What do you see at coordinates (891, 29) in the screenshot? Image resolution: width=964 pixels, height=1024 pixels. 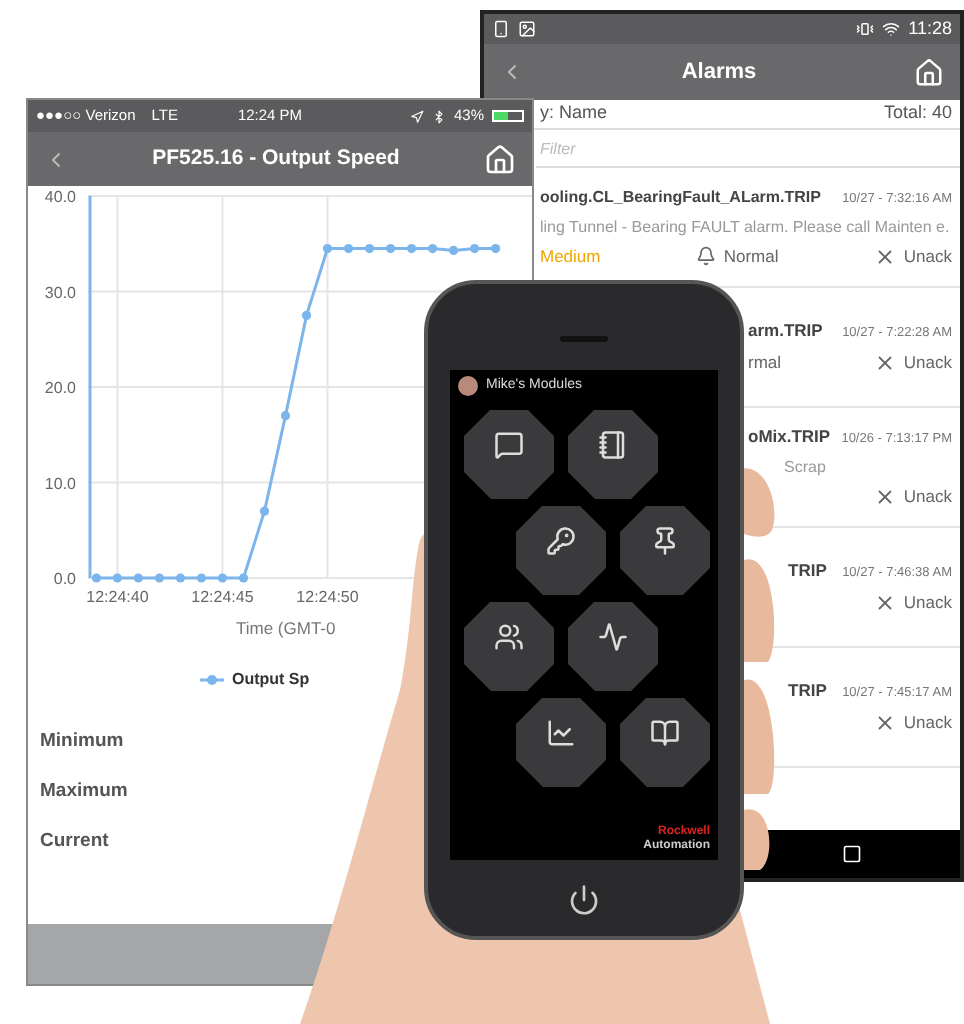 I see `wifi-icon` at bounding box center [891, 29].